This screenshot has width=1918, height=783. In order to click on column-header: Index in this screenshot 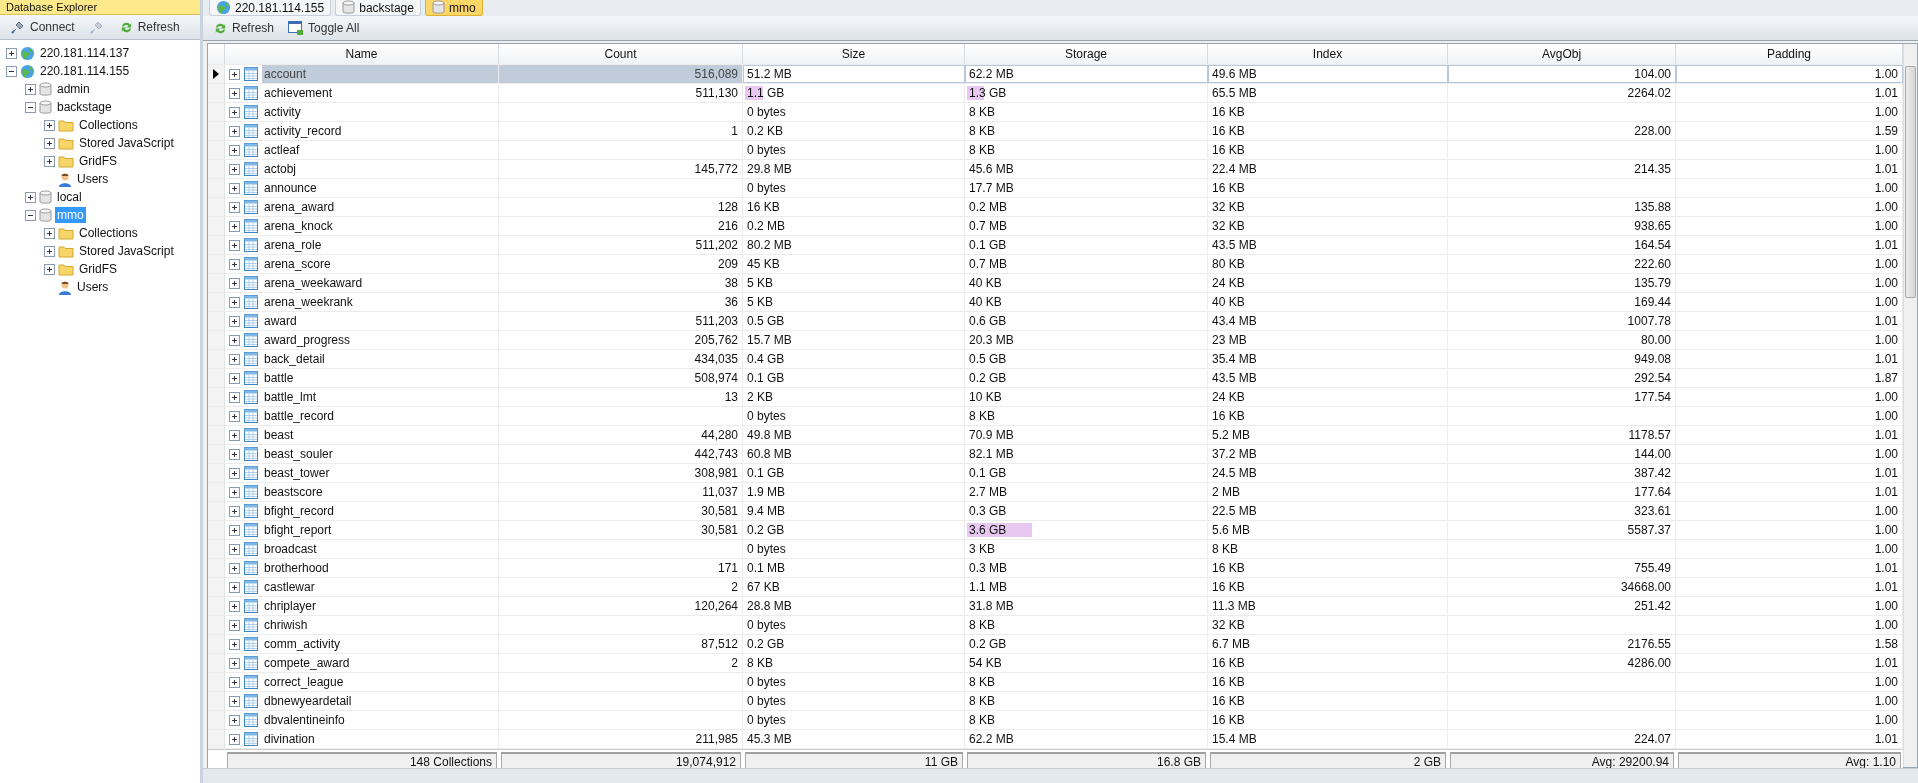, I will do `click(1328, 54)`.